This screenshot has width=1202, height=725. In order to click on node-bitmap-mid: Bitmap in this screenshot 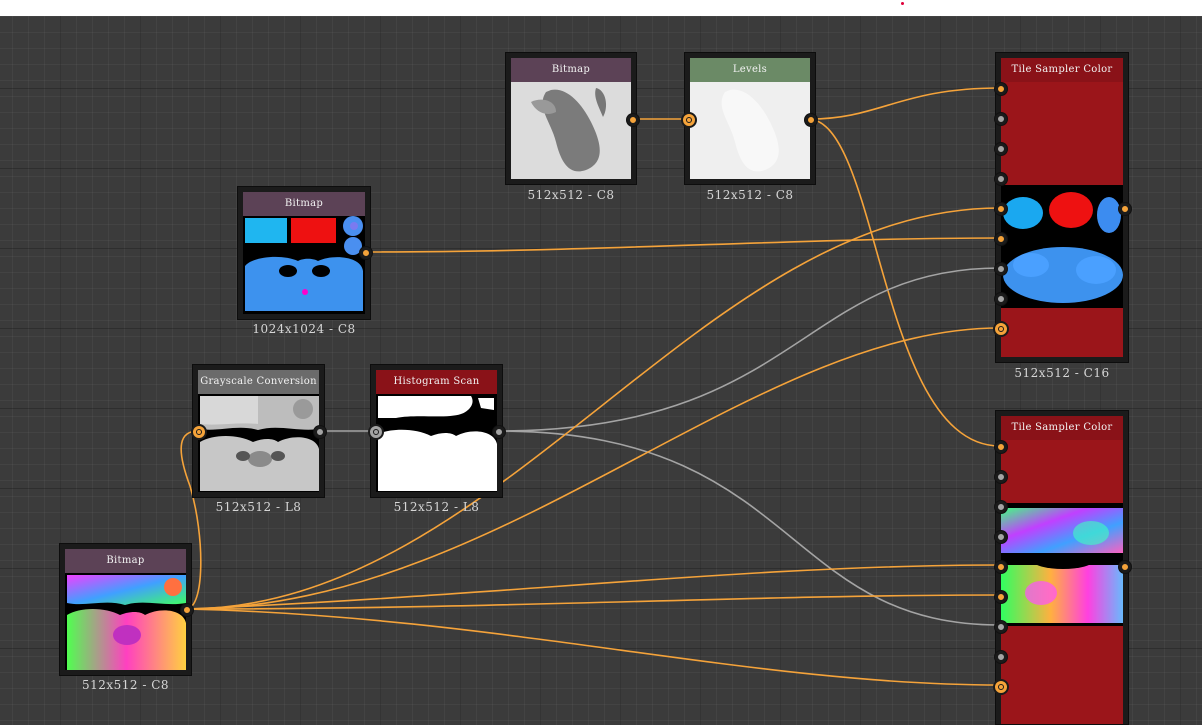, I will do `click(304, 253)`.